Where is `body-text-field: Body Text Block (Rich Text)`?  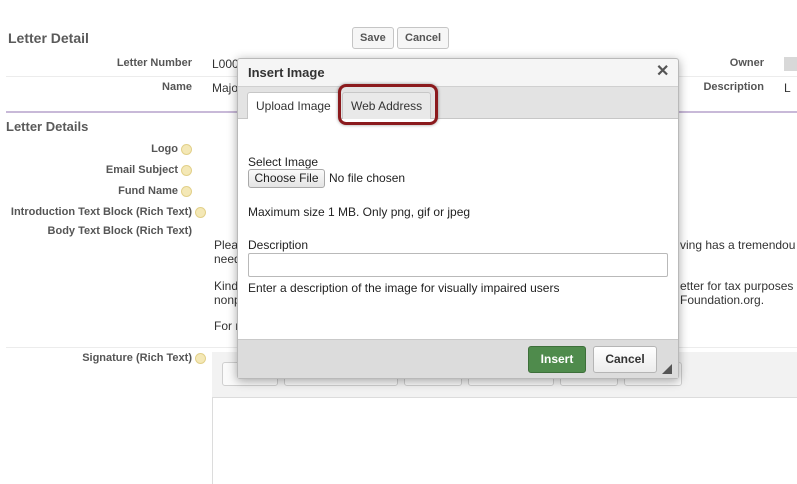
body-text-field: Body Text Block (Rich Text) is located at coordinates (96, 231).